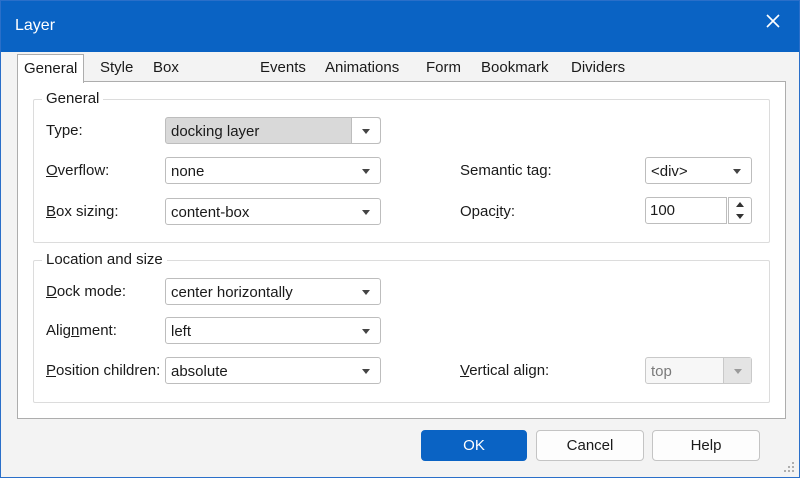 The height and width of the screenshot is (478, 800). I want to click on opacity-label-b: ty:, so click(507, 211).